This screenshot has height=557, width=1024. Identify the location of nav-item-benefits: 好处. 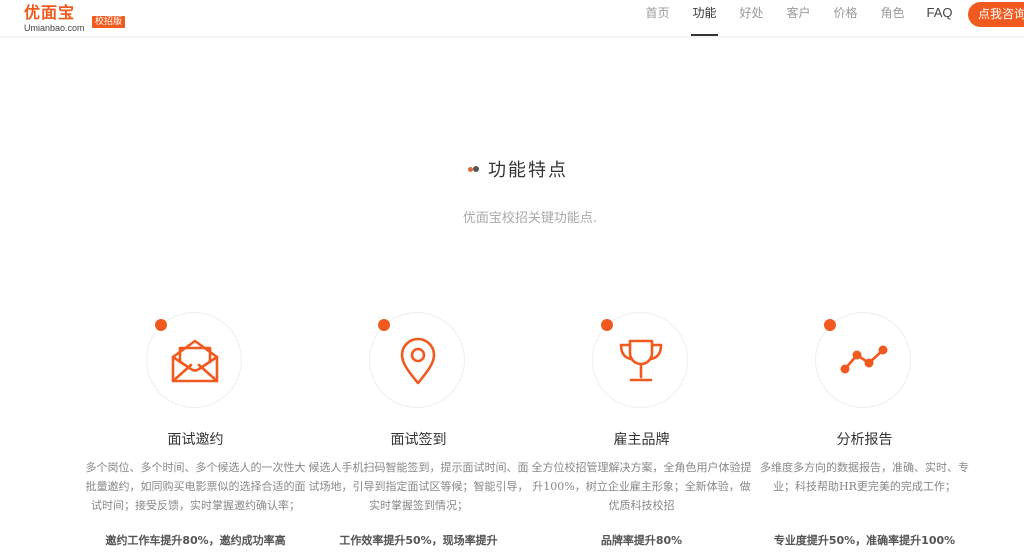
(751, 18).